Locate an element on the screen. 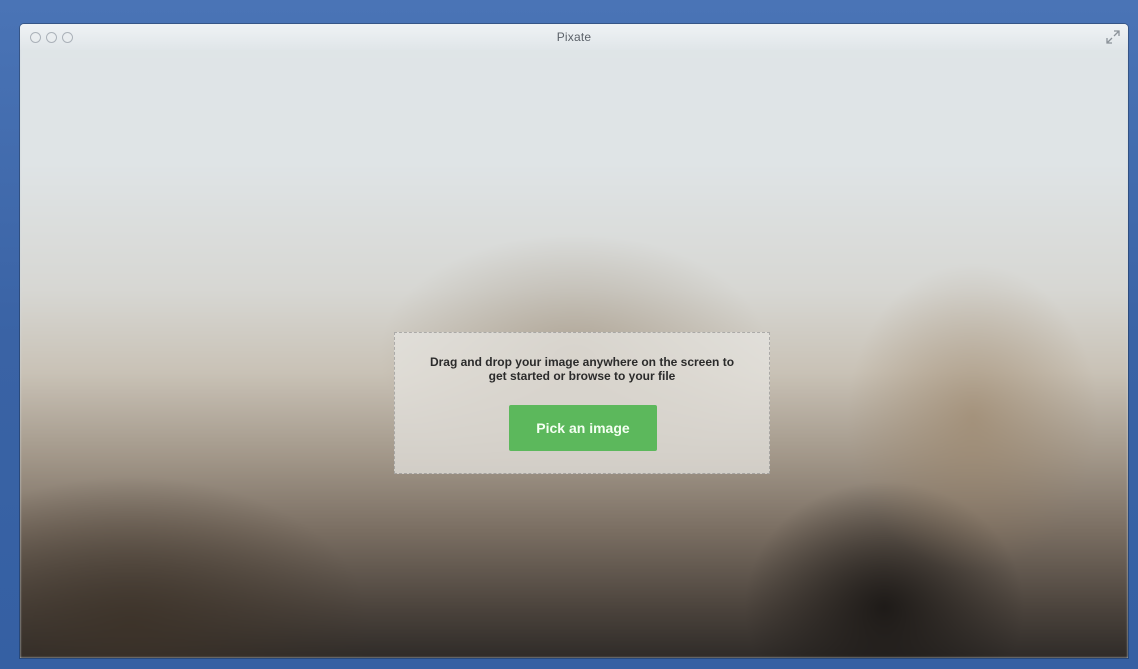 The width and height of the screenshot is (1138, 669). window-title: Pixate is located at coordinates (574, 37).